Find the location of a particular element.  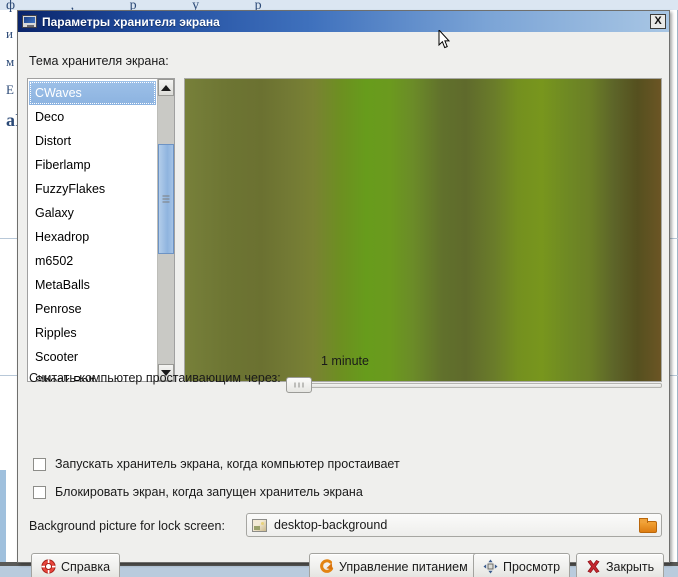

help-button-label: Справка is located at coordinates (86, 566).